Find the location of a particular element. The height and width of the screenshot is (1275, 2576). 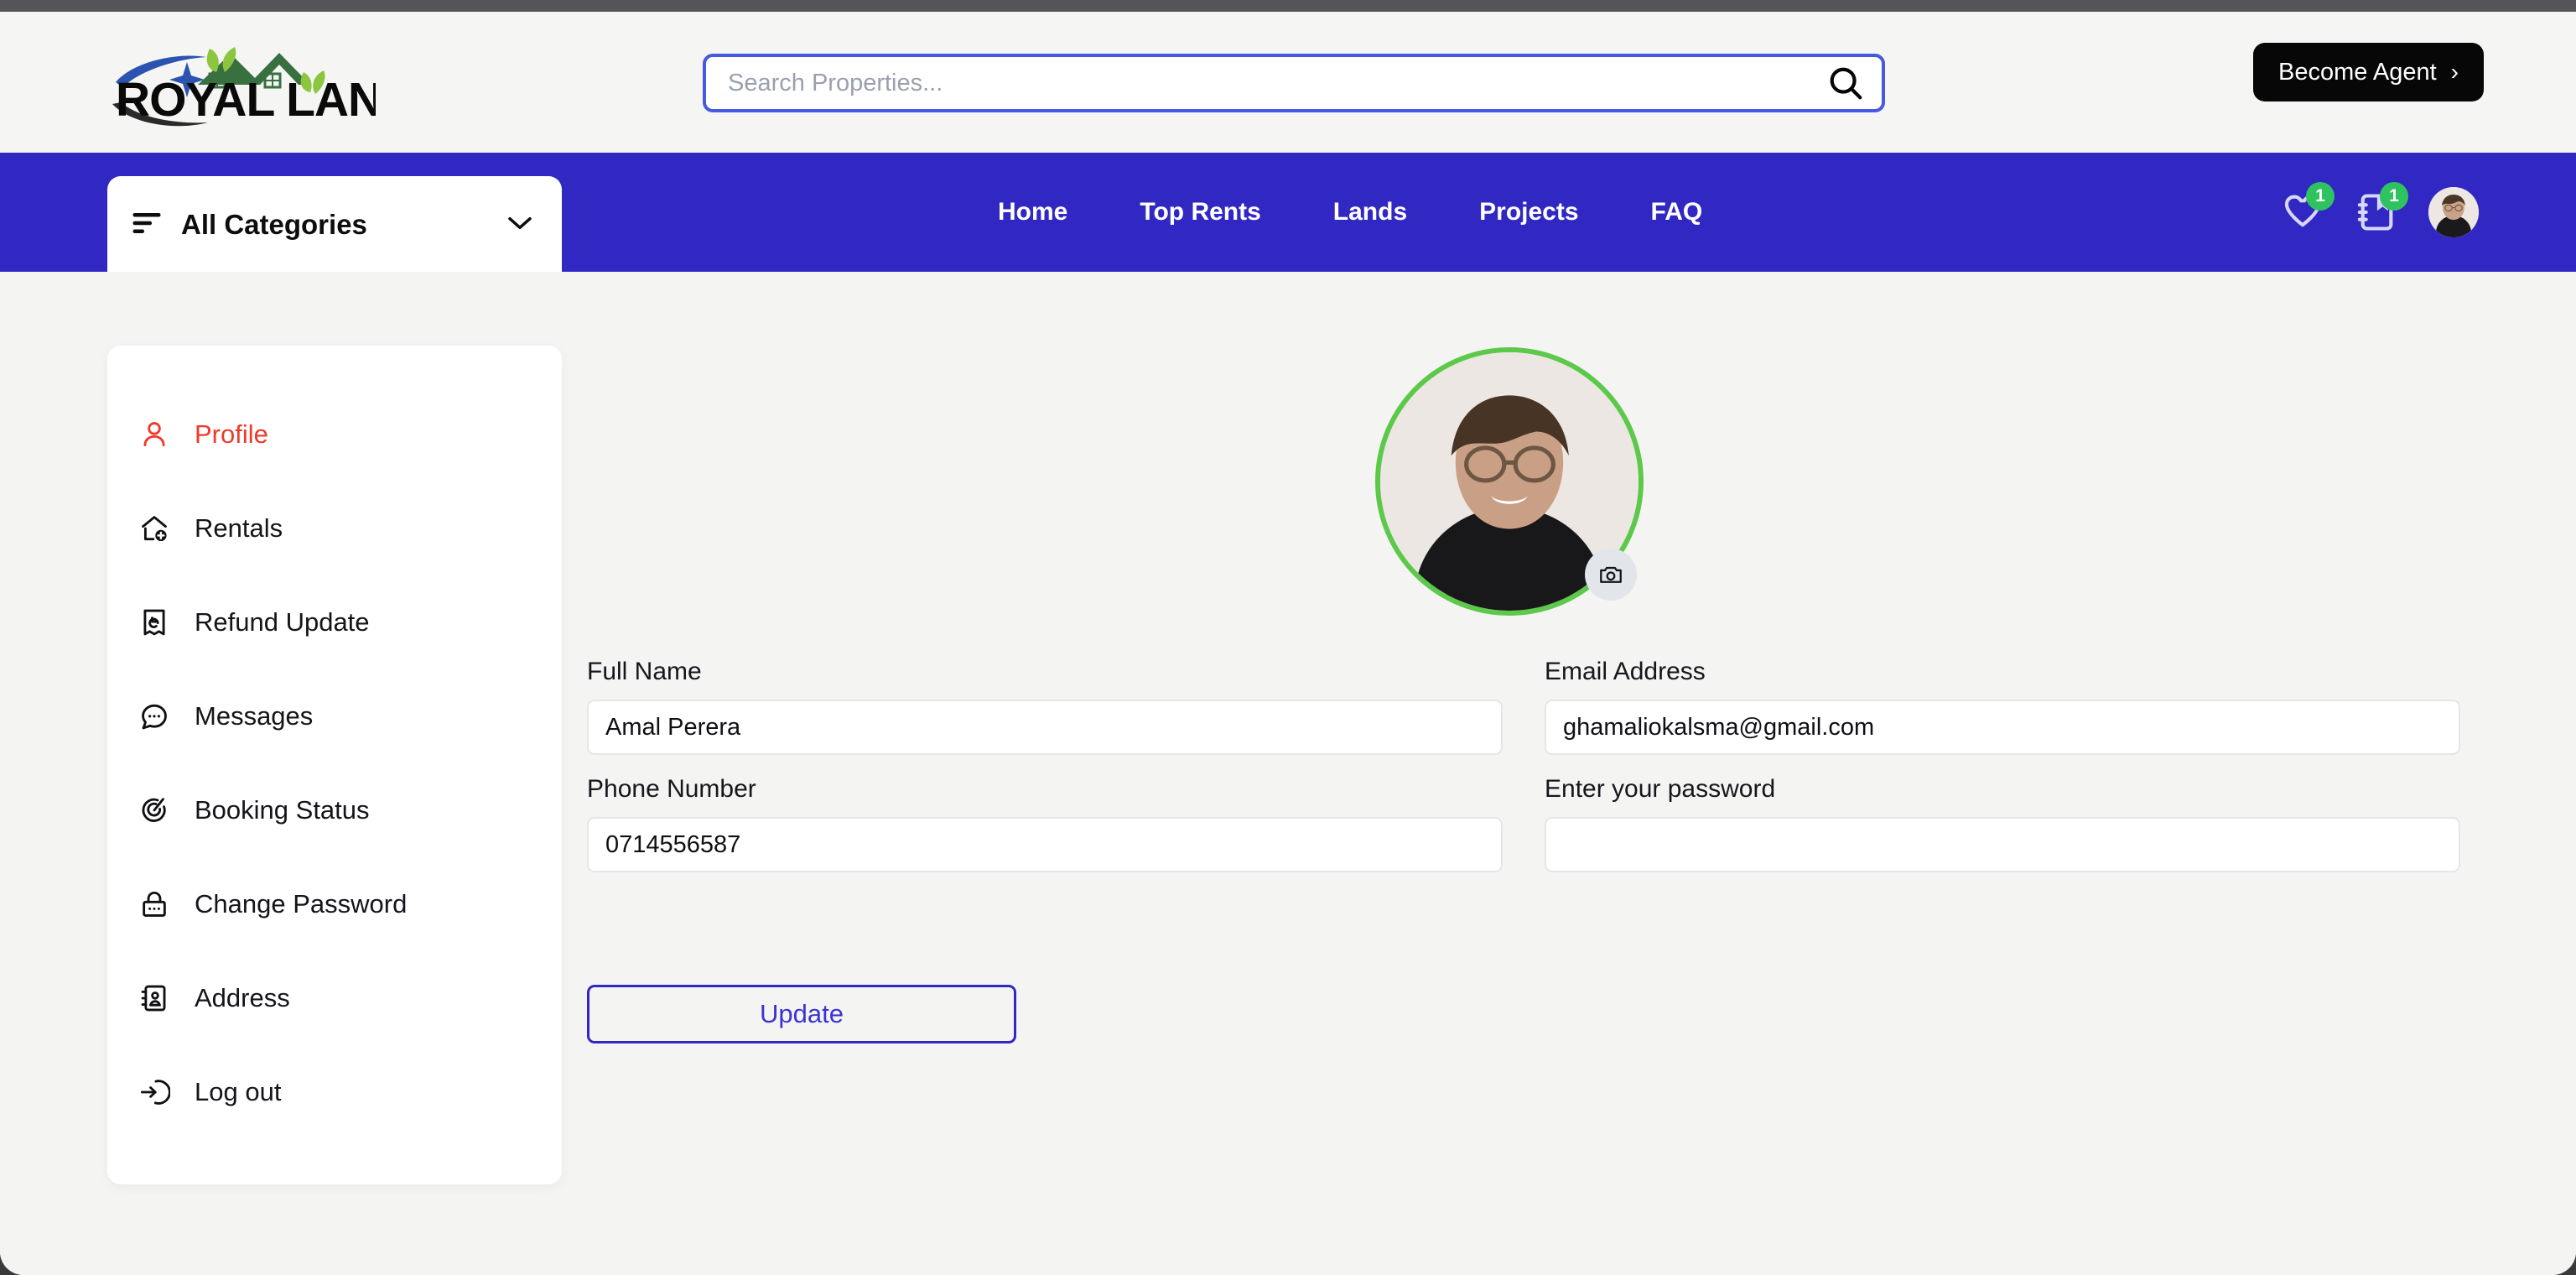

all-categories-dropdown: All Categories is located at coordinates (334, 224).